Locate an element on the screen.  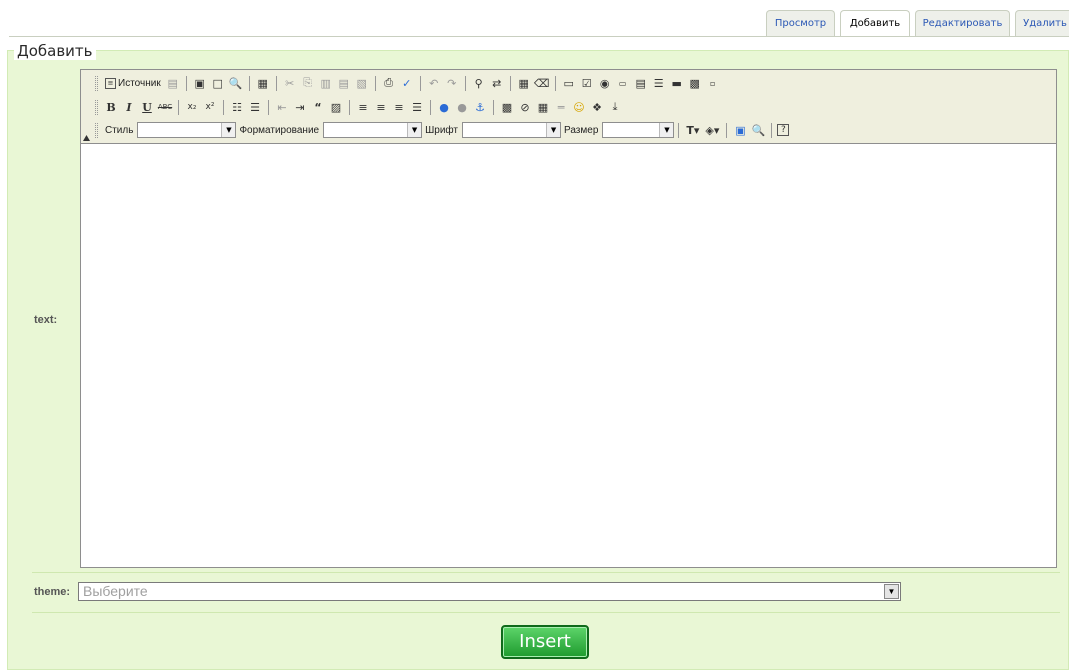
tab-delete: Удалить is located at coordinates (1042, 23).